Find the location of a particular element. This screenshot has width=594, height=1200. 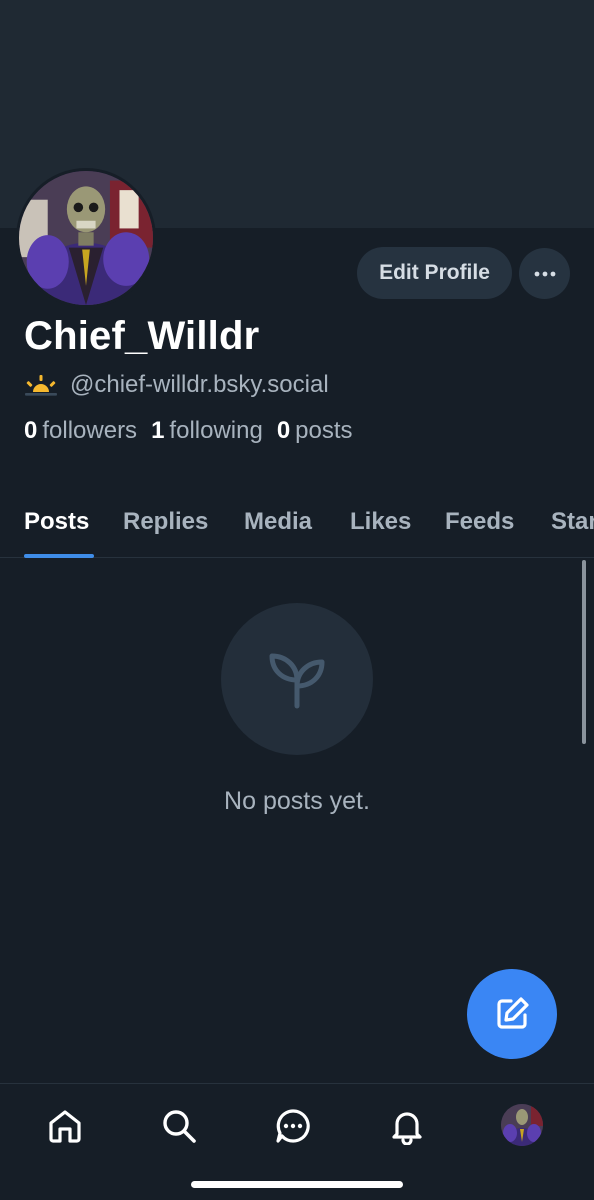

profile-avatar is located at coordinates (86, 238).